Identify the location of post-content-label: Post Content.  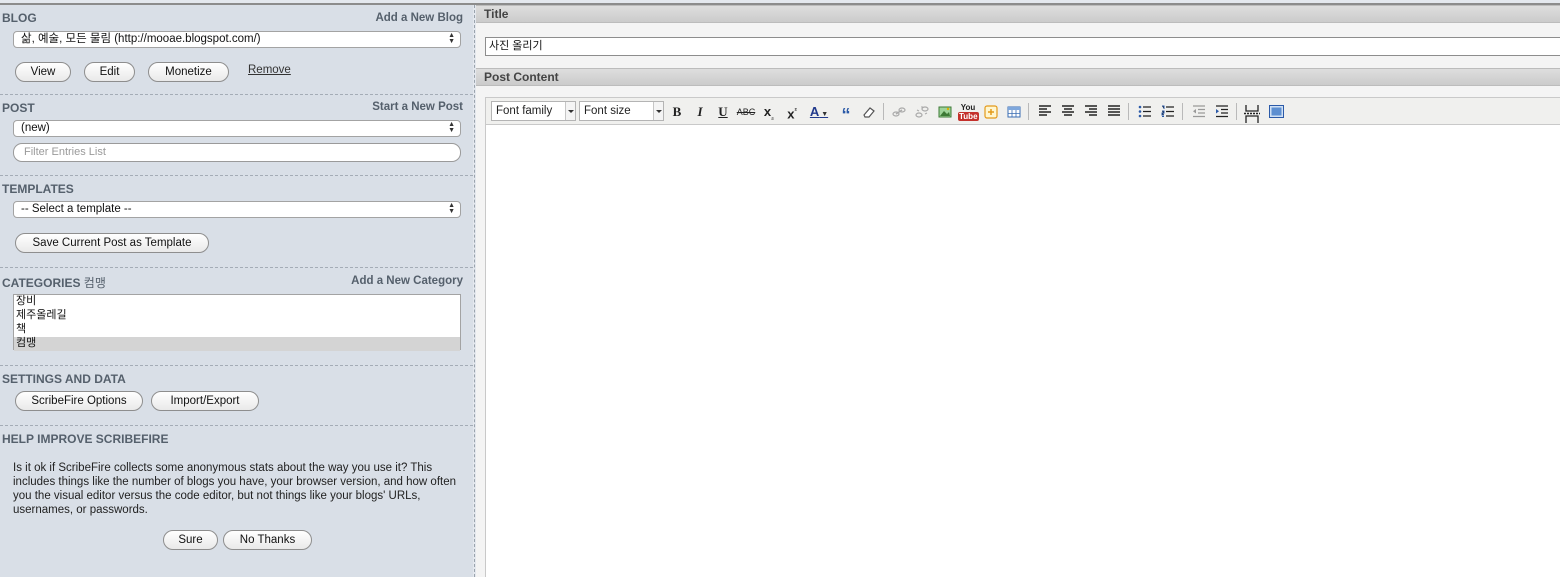
(1018, 77).